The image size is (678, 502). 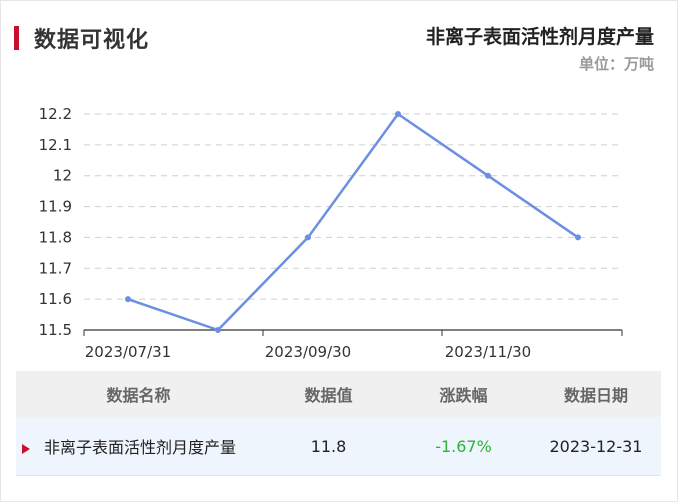 What do you see at coordinates (55, 299) in the screenshot?
I see `y-tick-label: 11.6` at bounding box center [55, 299].